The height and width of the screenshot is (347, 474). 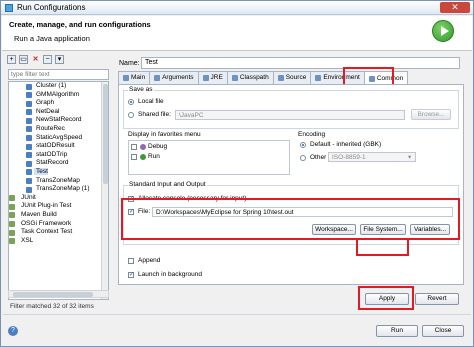 I want to click on tree-item: TransZoneMap, so click(x=58, y=181).